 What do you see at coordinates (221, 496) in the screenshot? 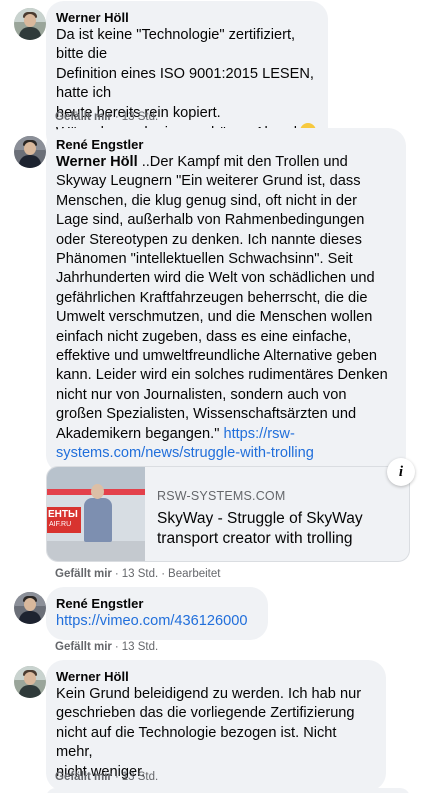
I see `preview-domain: RSW-SYSTEMS.COM` at bounding box center [221, 496].